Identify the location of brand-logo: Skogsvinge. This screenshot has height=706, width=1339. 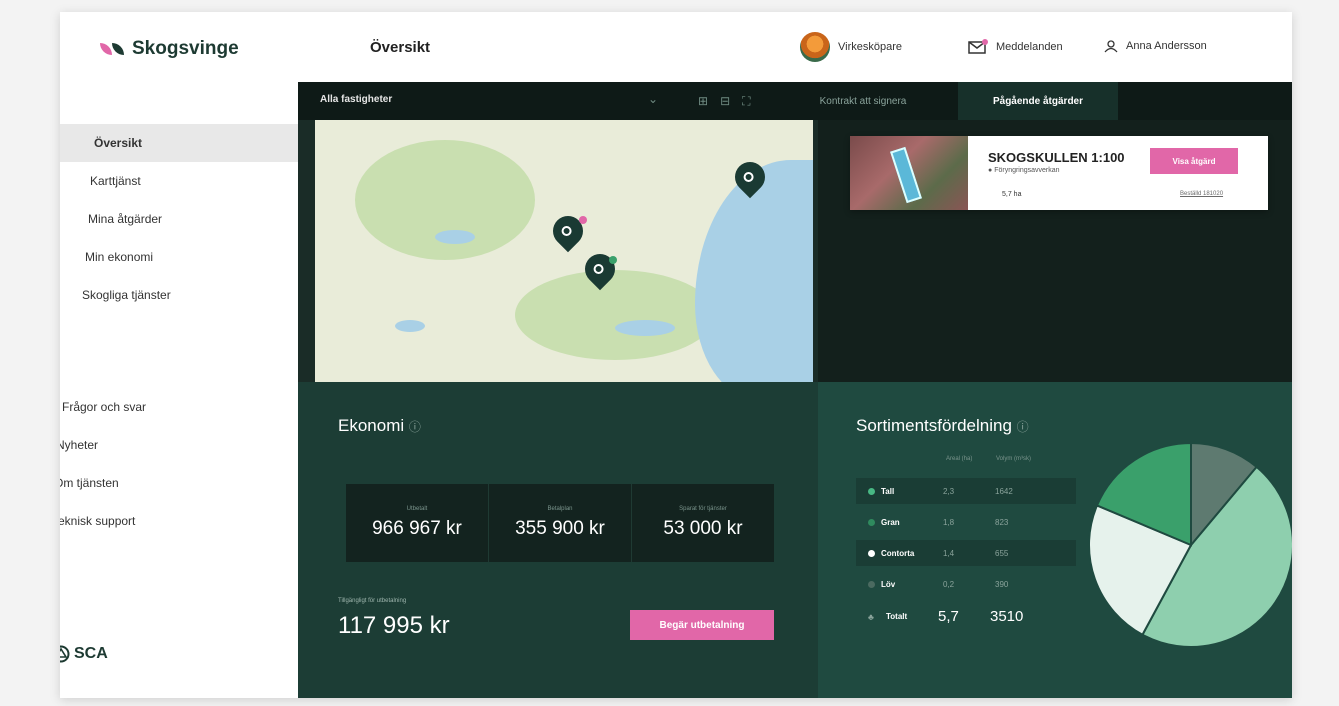
(169, 49).